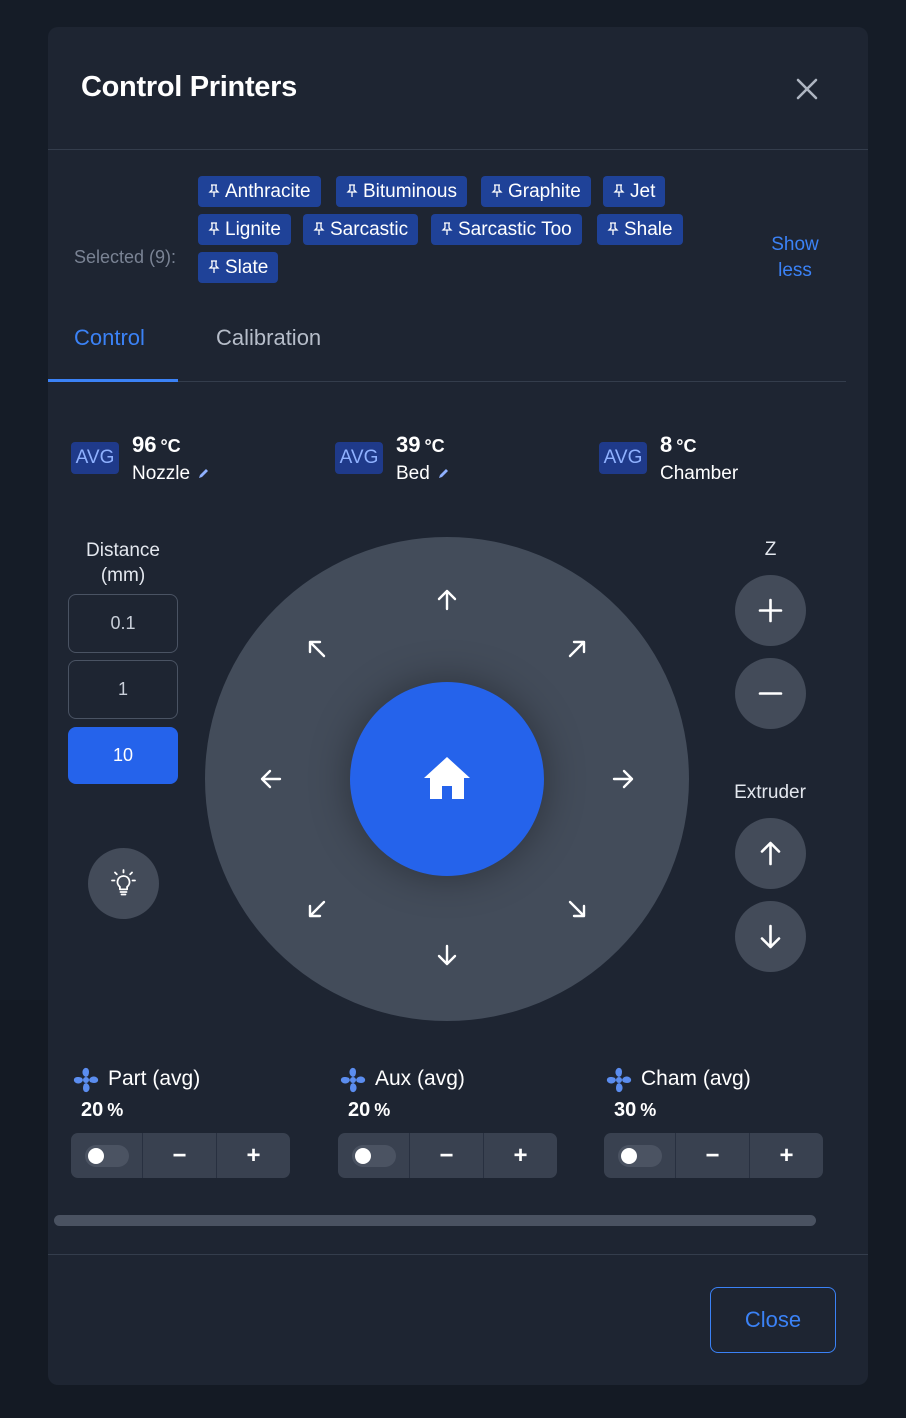 The height and width of the screenshot is (1418, 906). I want to click on extrude-up-button, so click(770, 853).